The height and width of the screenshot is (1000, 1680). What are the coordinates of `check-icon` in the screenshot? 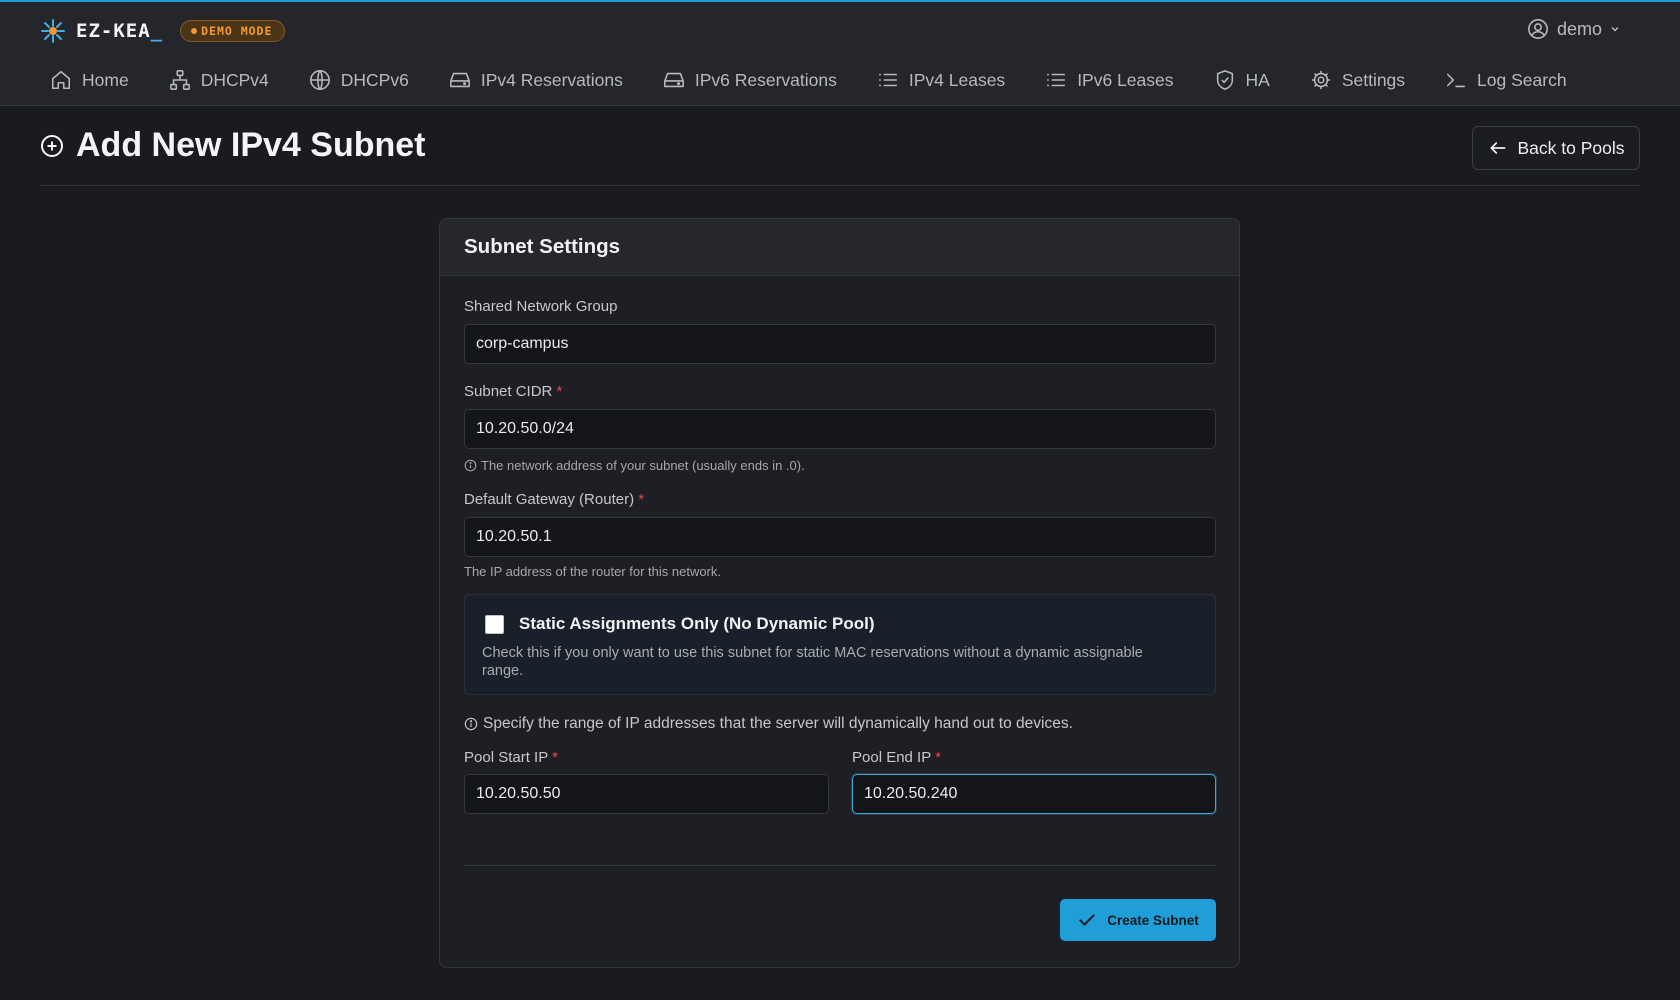 It's located at (1087, 920).